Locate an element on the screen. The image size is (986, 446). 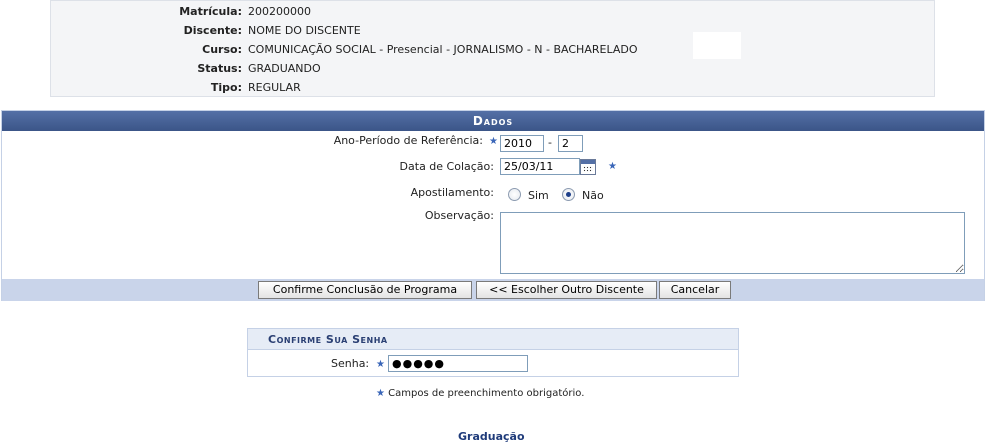
curso-label: Curso: is located at coordinates (222, 49).